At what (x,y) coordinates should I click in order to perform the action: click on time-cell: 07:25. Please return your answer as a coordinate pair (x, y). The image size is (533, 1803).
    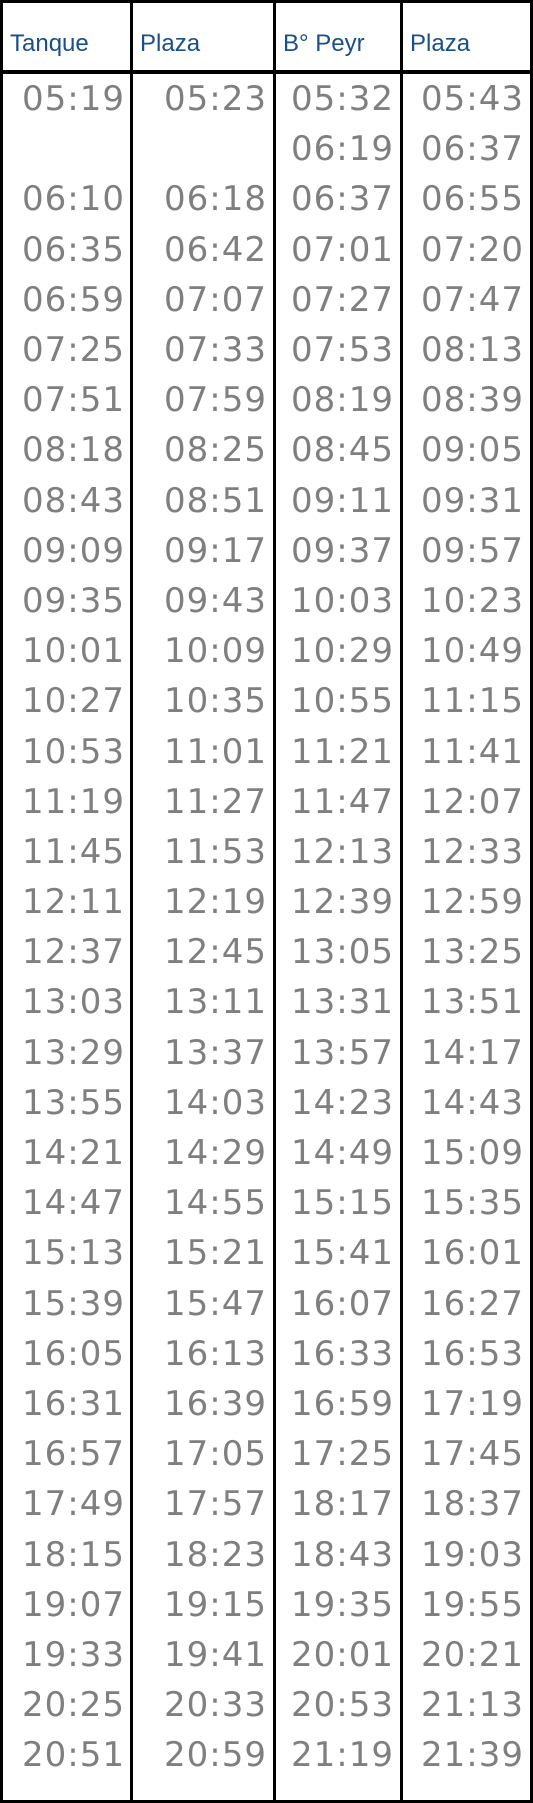
    Looking at the image, I should click on (73, 350).